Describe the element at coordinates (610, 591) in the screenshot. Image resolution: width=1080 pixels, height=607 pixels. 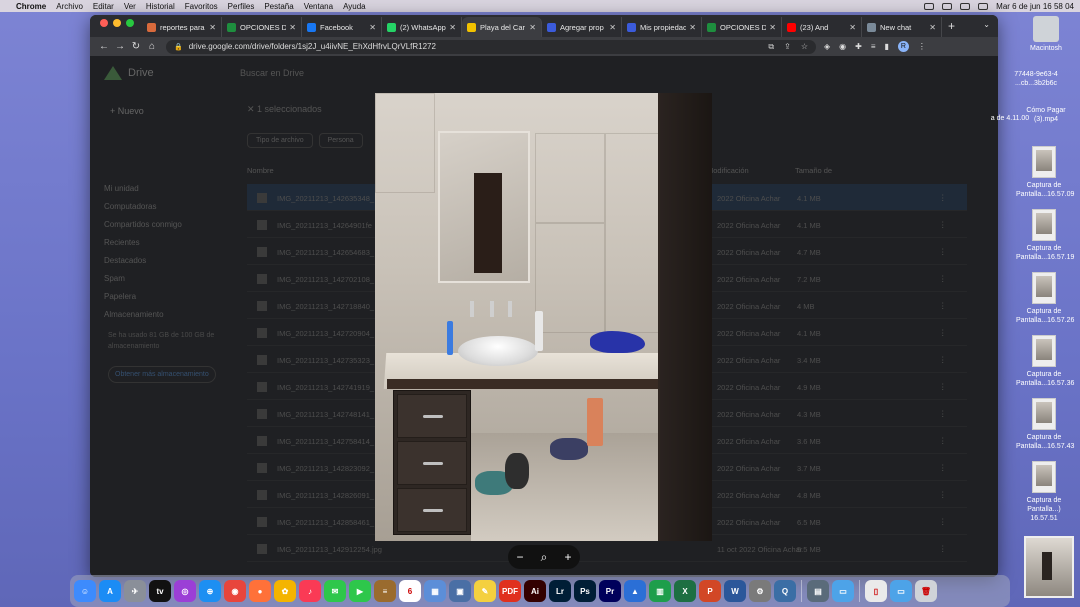
I see `premiere-icon: Pr` at that location.